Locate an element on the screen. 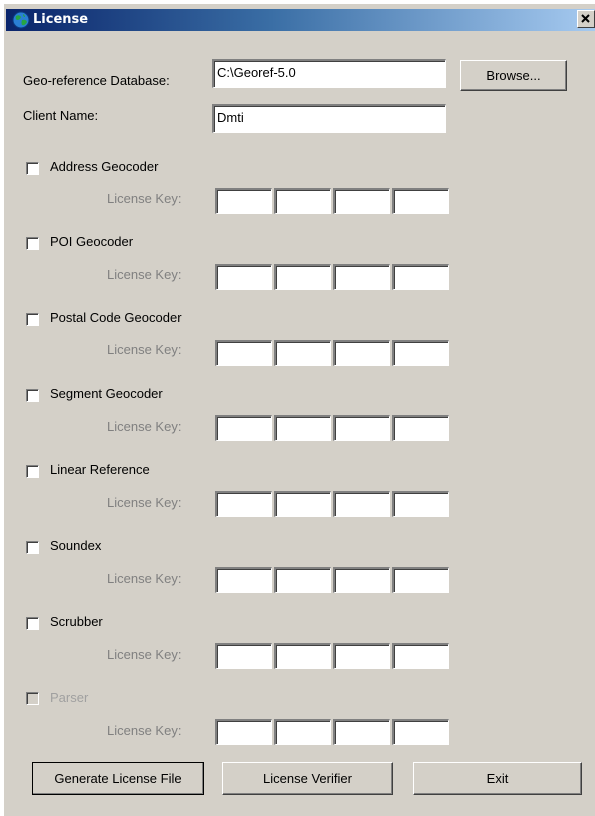  client-name-label: Client Name: is located at coordinates (61, 115).